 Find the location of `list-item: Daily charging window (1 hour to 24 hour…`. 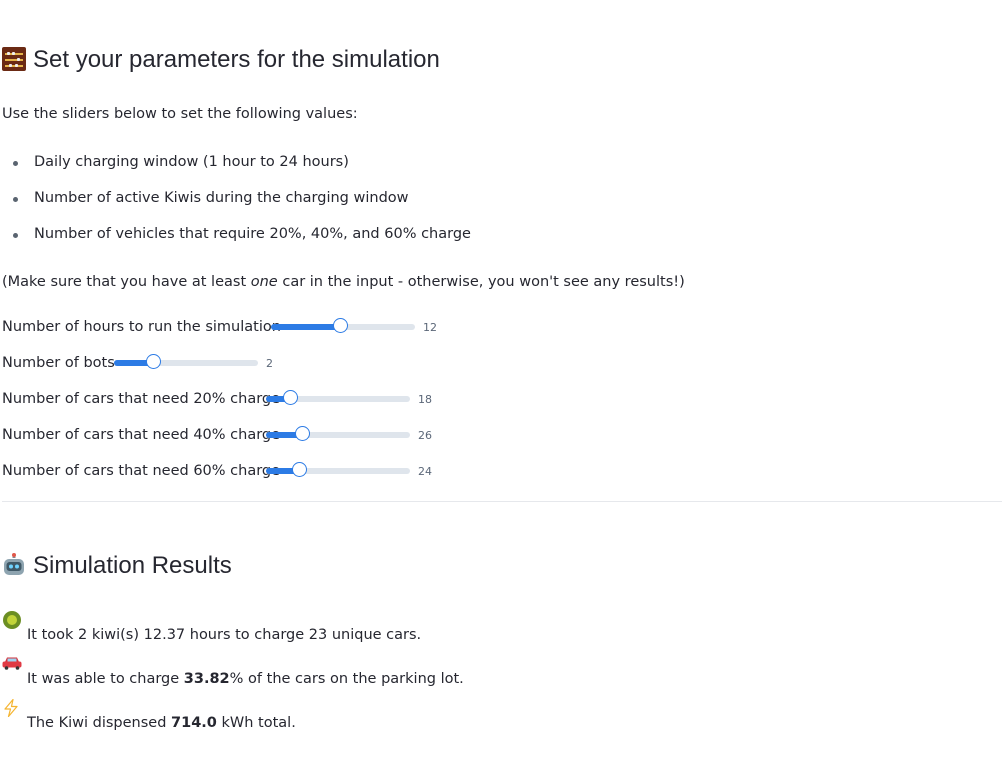

list-item: Daily charging window (1 hour to 24 hour… is located at coordinates (181, 162).